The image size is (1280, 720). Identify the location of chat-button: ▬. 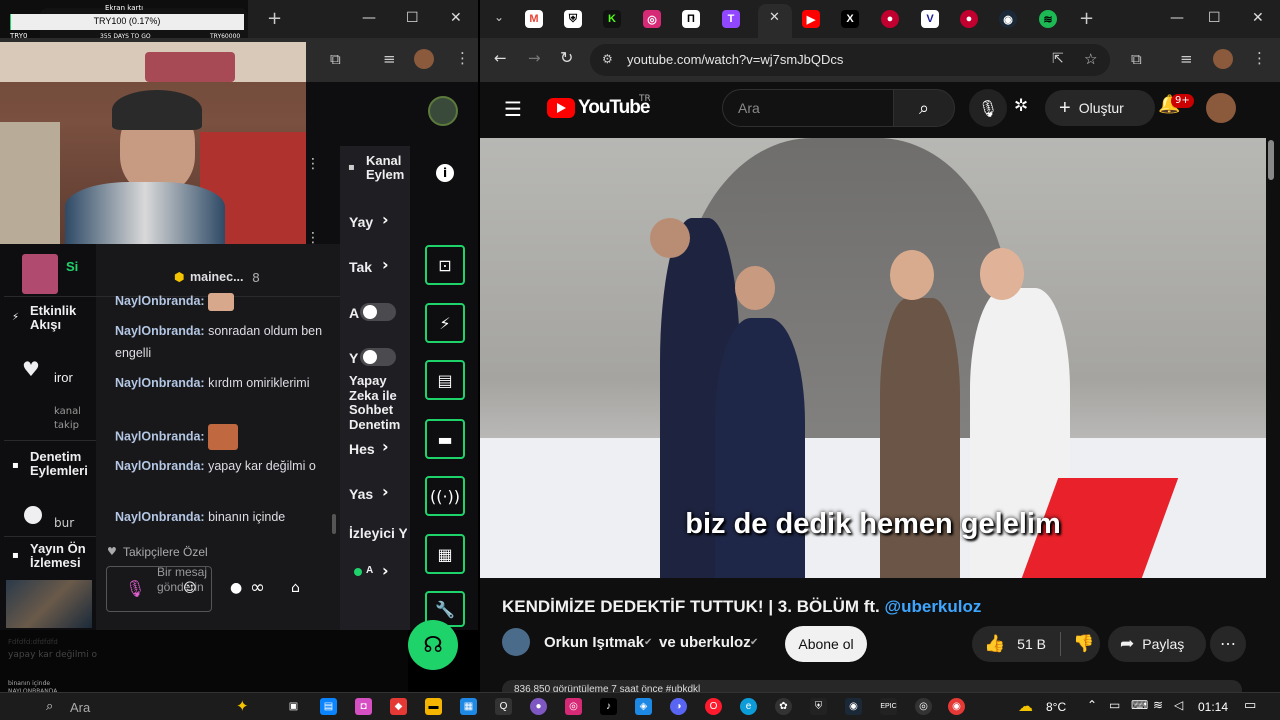
(445, 439).